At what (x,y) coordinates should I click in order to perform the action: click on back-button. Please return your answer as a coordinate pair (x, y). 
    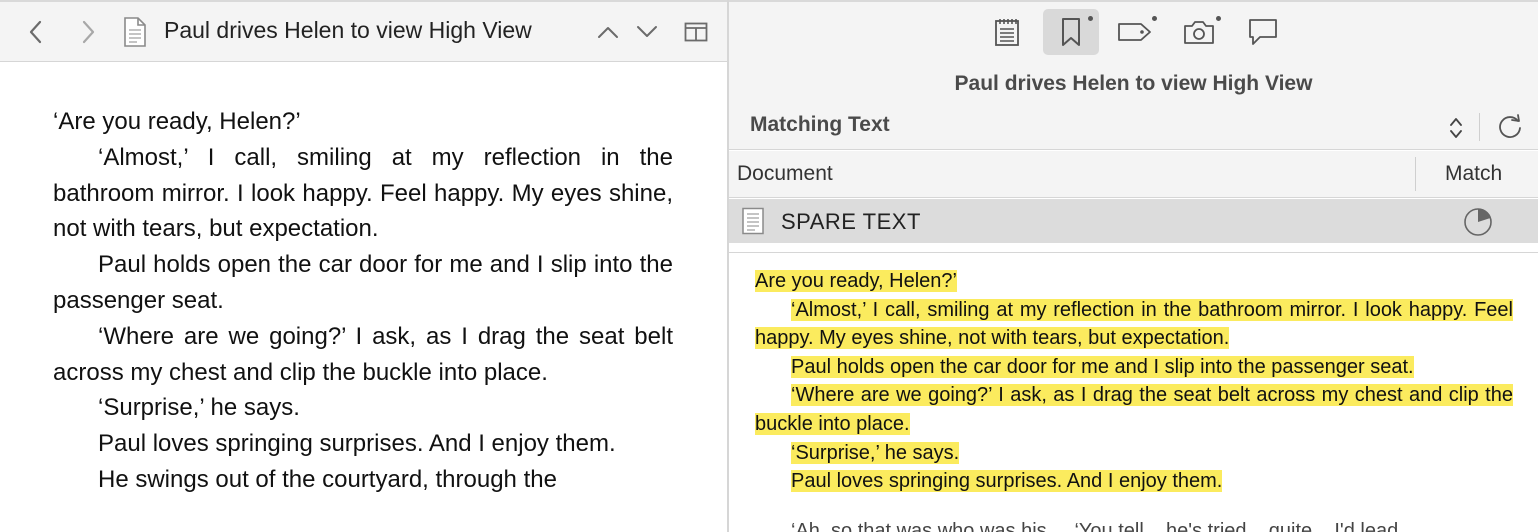
    Looking at the image, I should click on (36, 32).